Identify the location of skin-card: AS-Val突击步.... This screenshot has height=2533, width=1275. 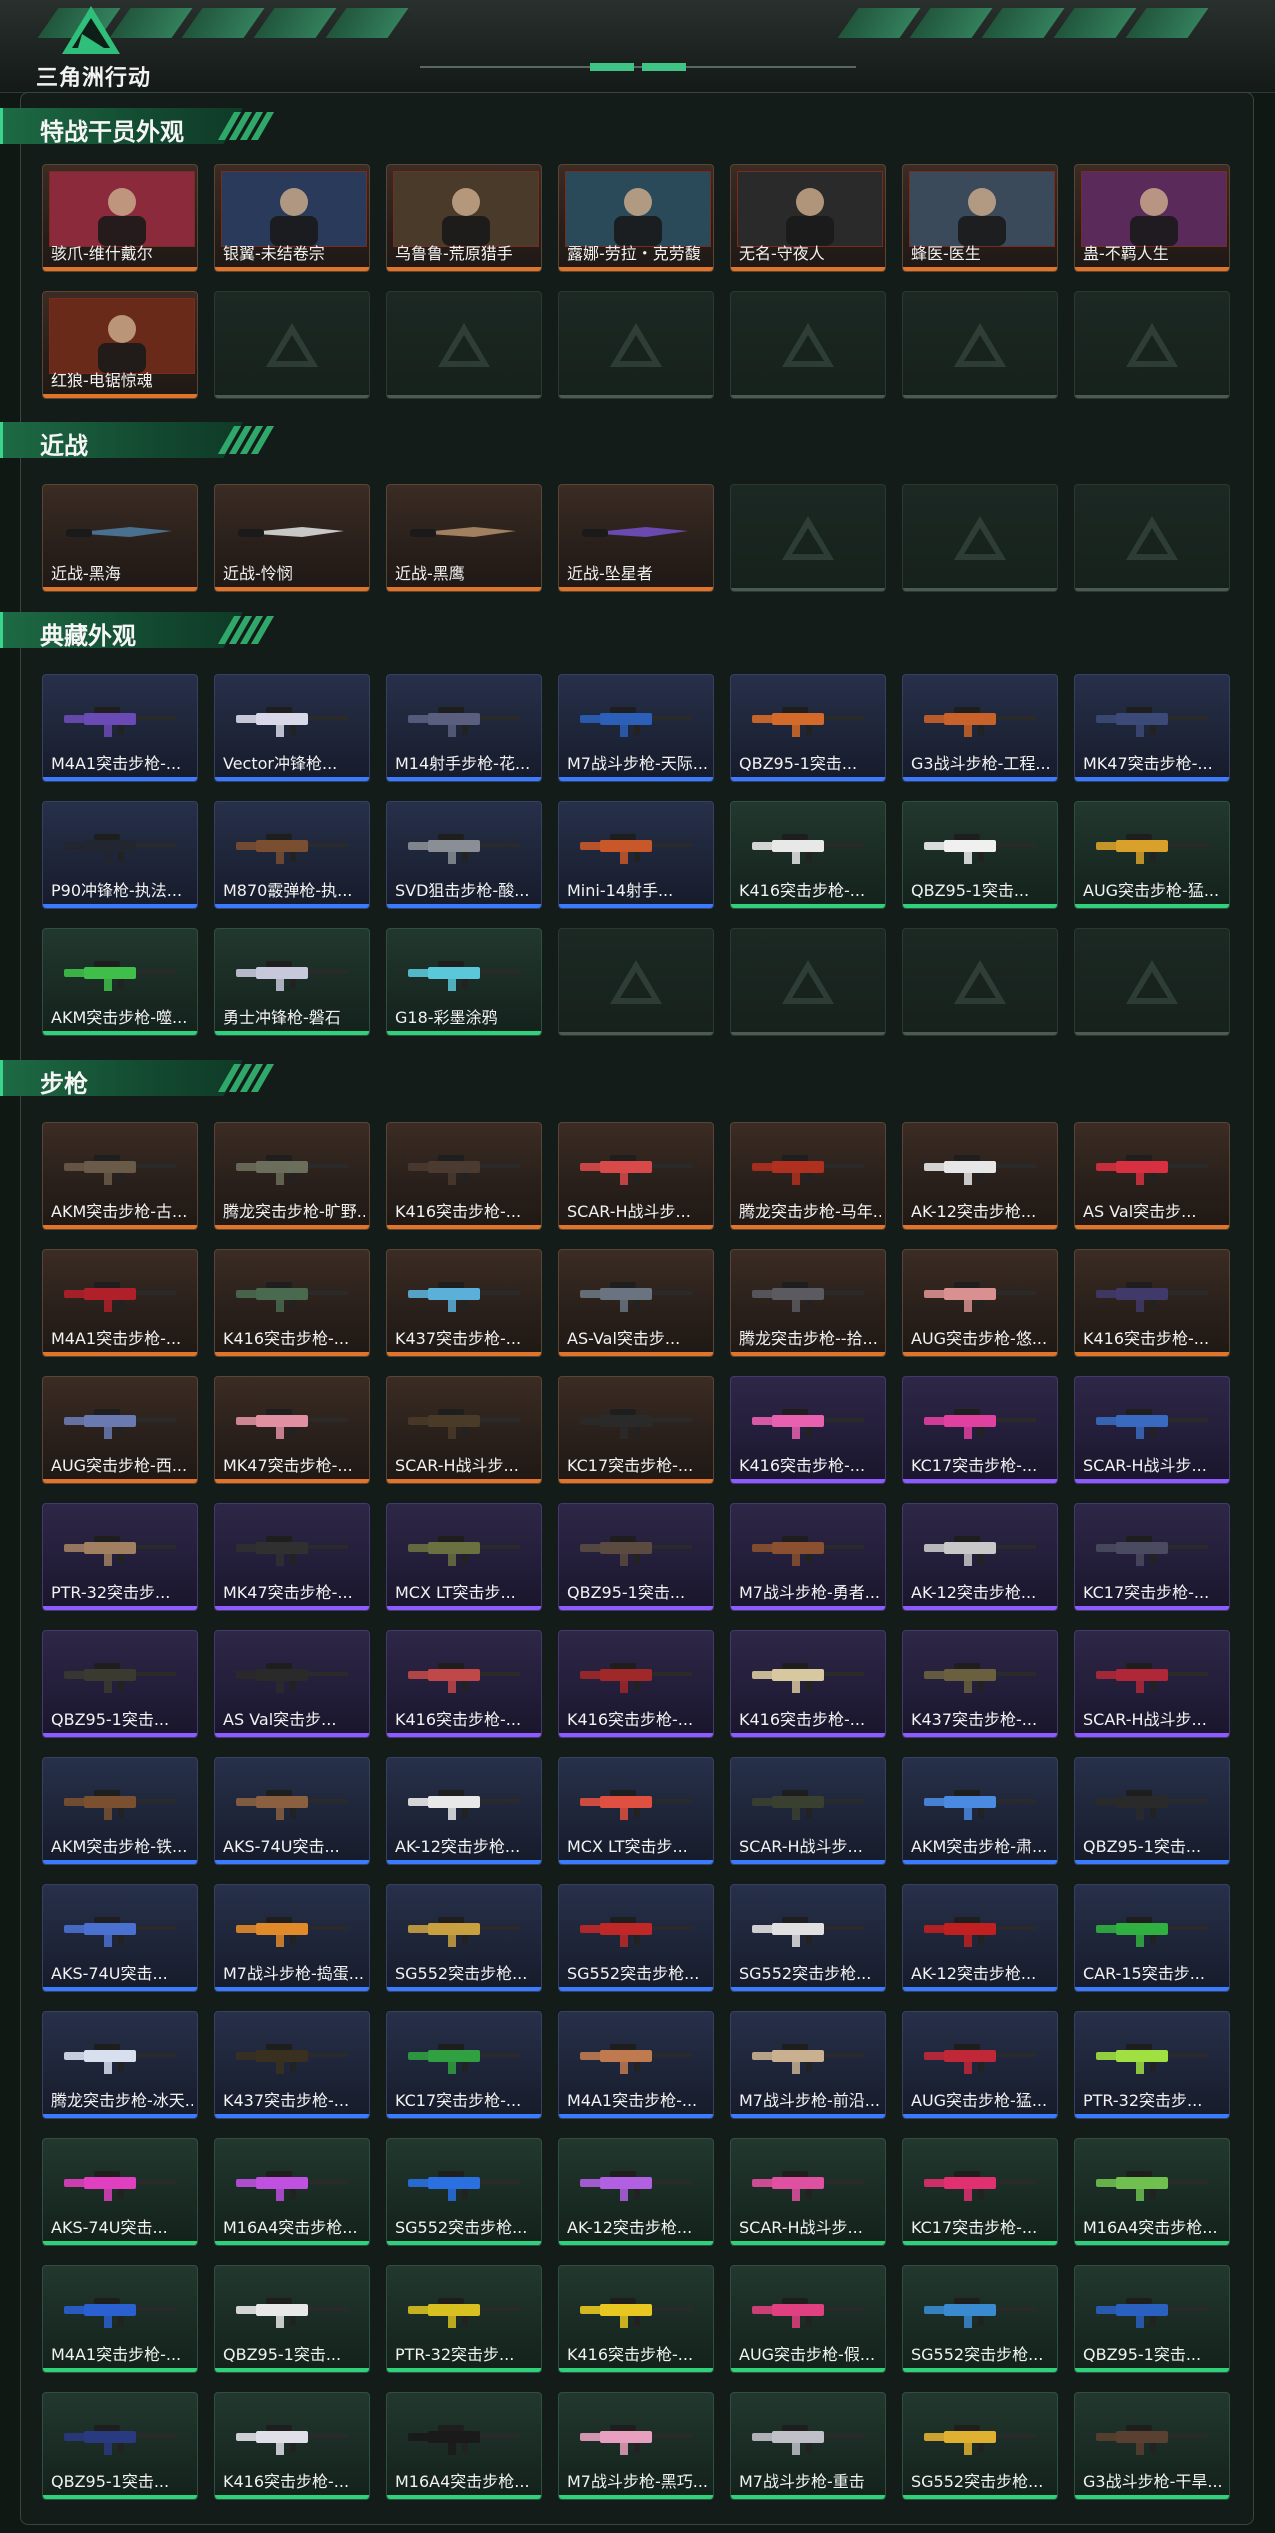
(636, 1303).